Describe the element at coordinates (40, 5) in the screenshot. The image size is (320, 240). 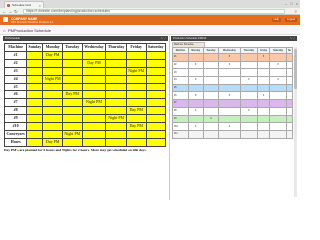
I see `close-tab-icon: ×` at that location.